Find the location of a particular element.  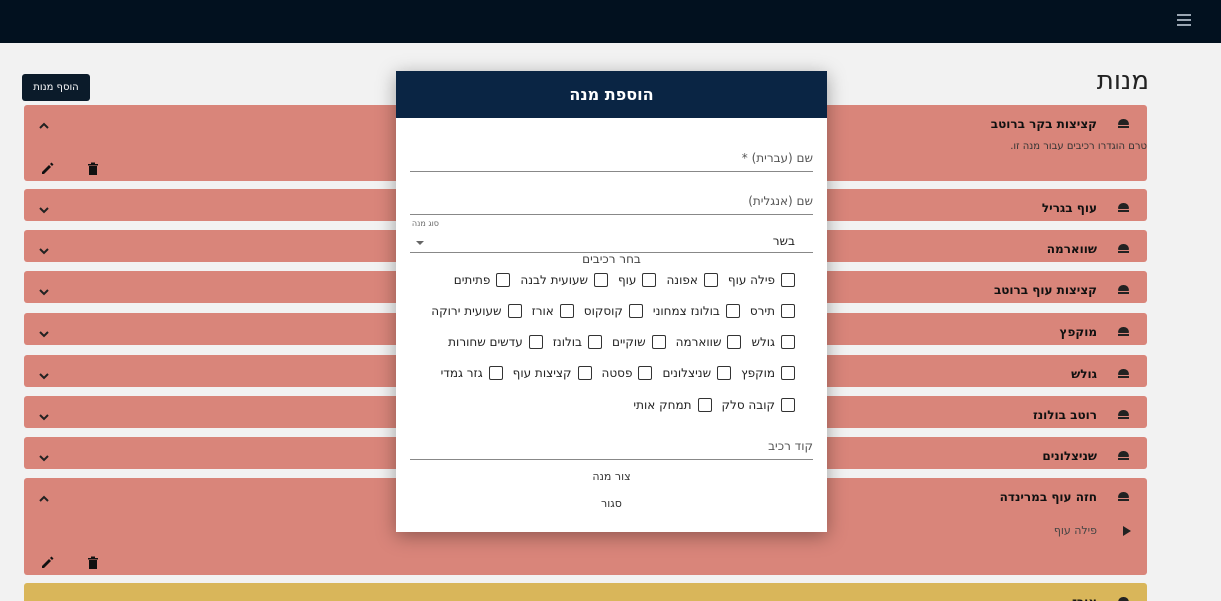

dish-type-select is located at coordinates (611, 241).